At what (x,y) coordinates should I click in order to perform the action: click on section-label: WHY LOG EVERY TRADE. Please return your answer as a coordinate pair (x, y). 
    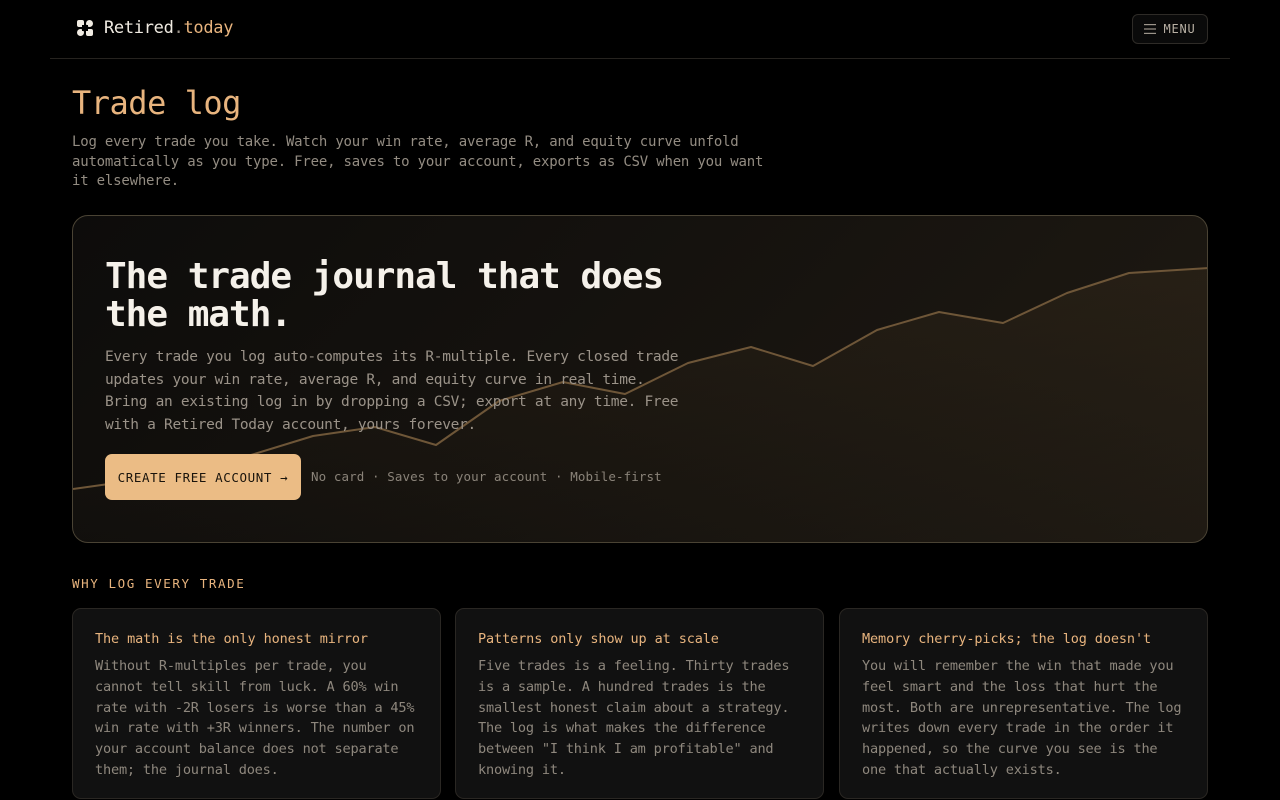
    Looking at the image, I should click on (159, 583).